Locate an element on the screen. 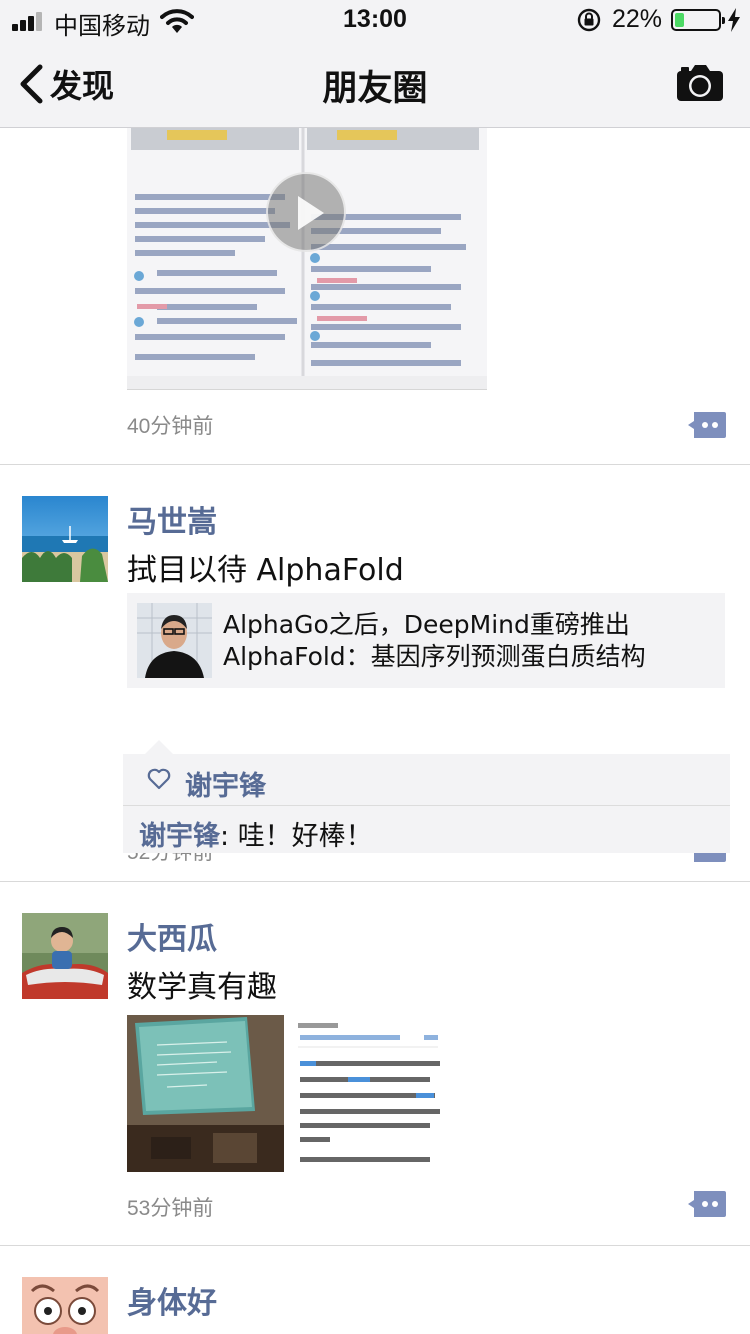 The image size is (750, 1334). camera-icon is located at coordinates (700, 83).